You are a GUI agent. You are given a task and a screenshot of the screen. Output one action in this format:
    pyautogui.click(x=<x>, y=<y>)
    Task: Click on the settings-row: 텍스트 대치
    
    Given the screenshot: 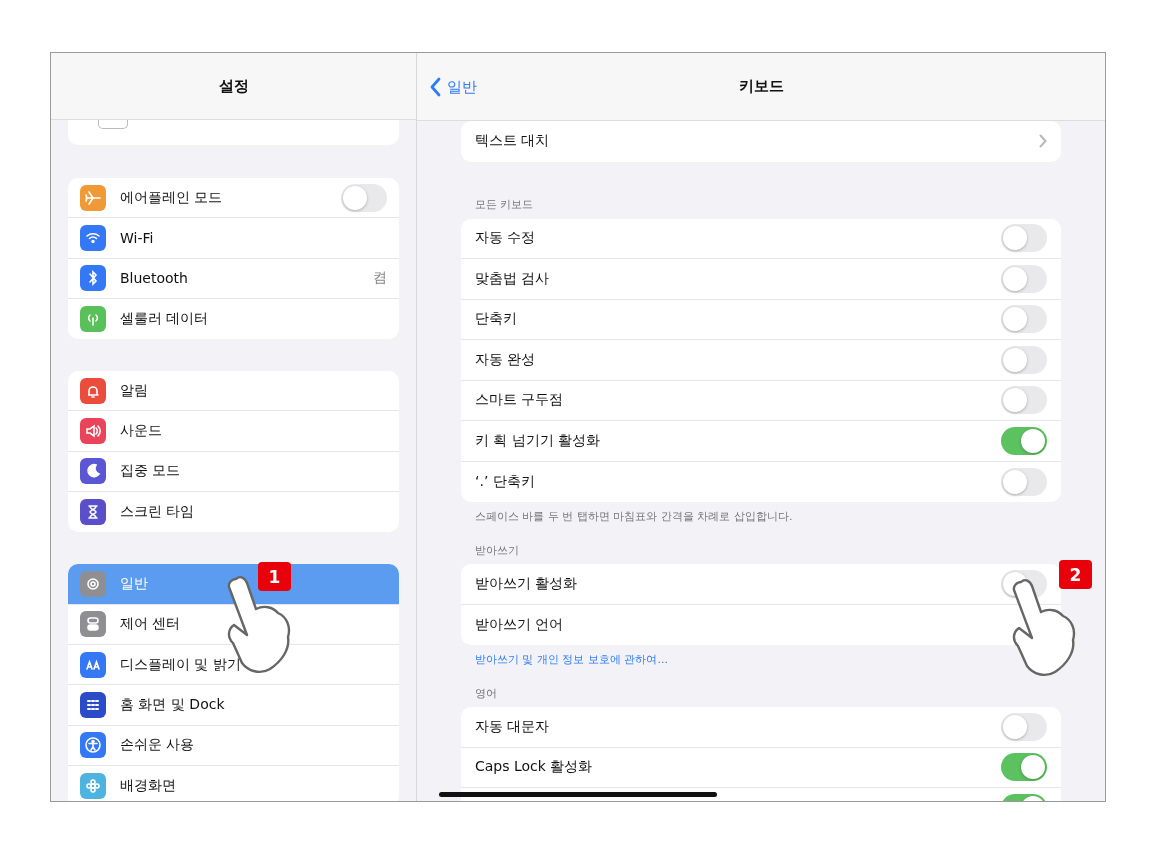 What is the action you would take?
    pyautogui.click(x=761, y=141)
    